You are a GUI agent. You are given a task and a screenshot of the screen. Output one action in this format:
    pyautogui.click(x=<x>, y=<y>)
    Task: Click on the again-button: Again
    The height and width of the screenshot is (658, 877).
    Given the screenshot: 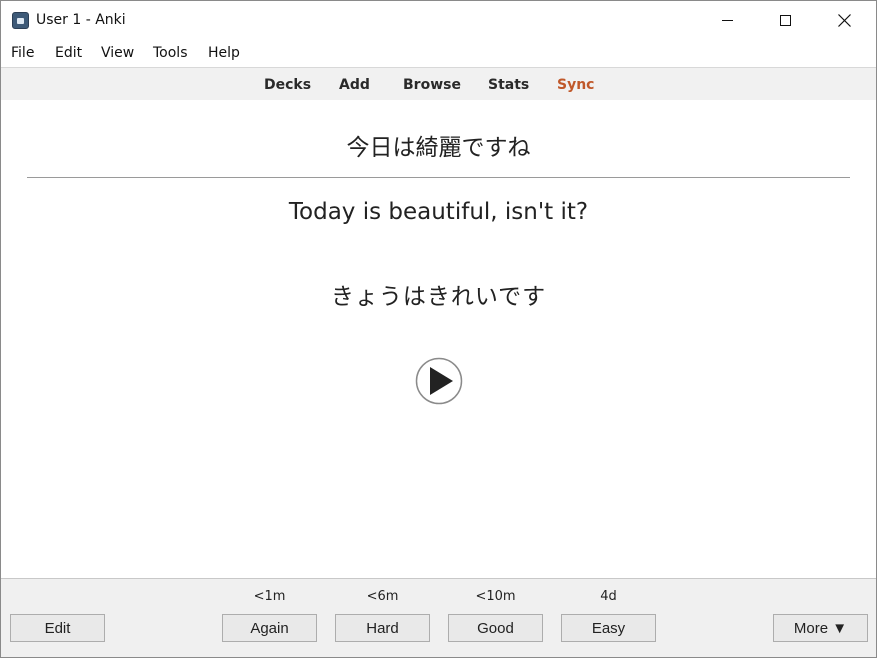 What is the action you would take?
    pyautogui.click(x=269, y=628)
    